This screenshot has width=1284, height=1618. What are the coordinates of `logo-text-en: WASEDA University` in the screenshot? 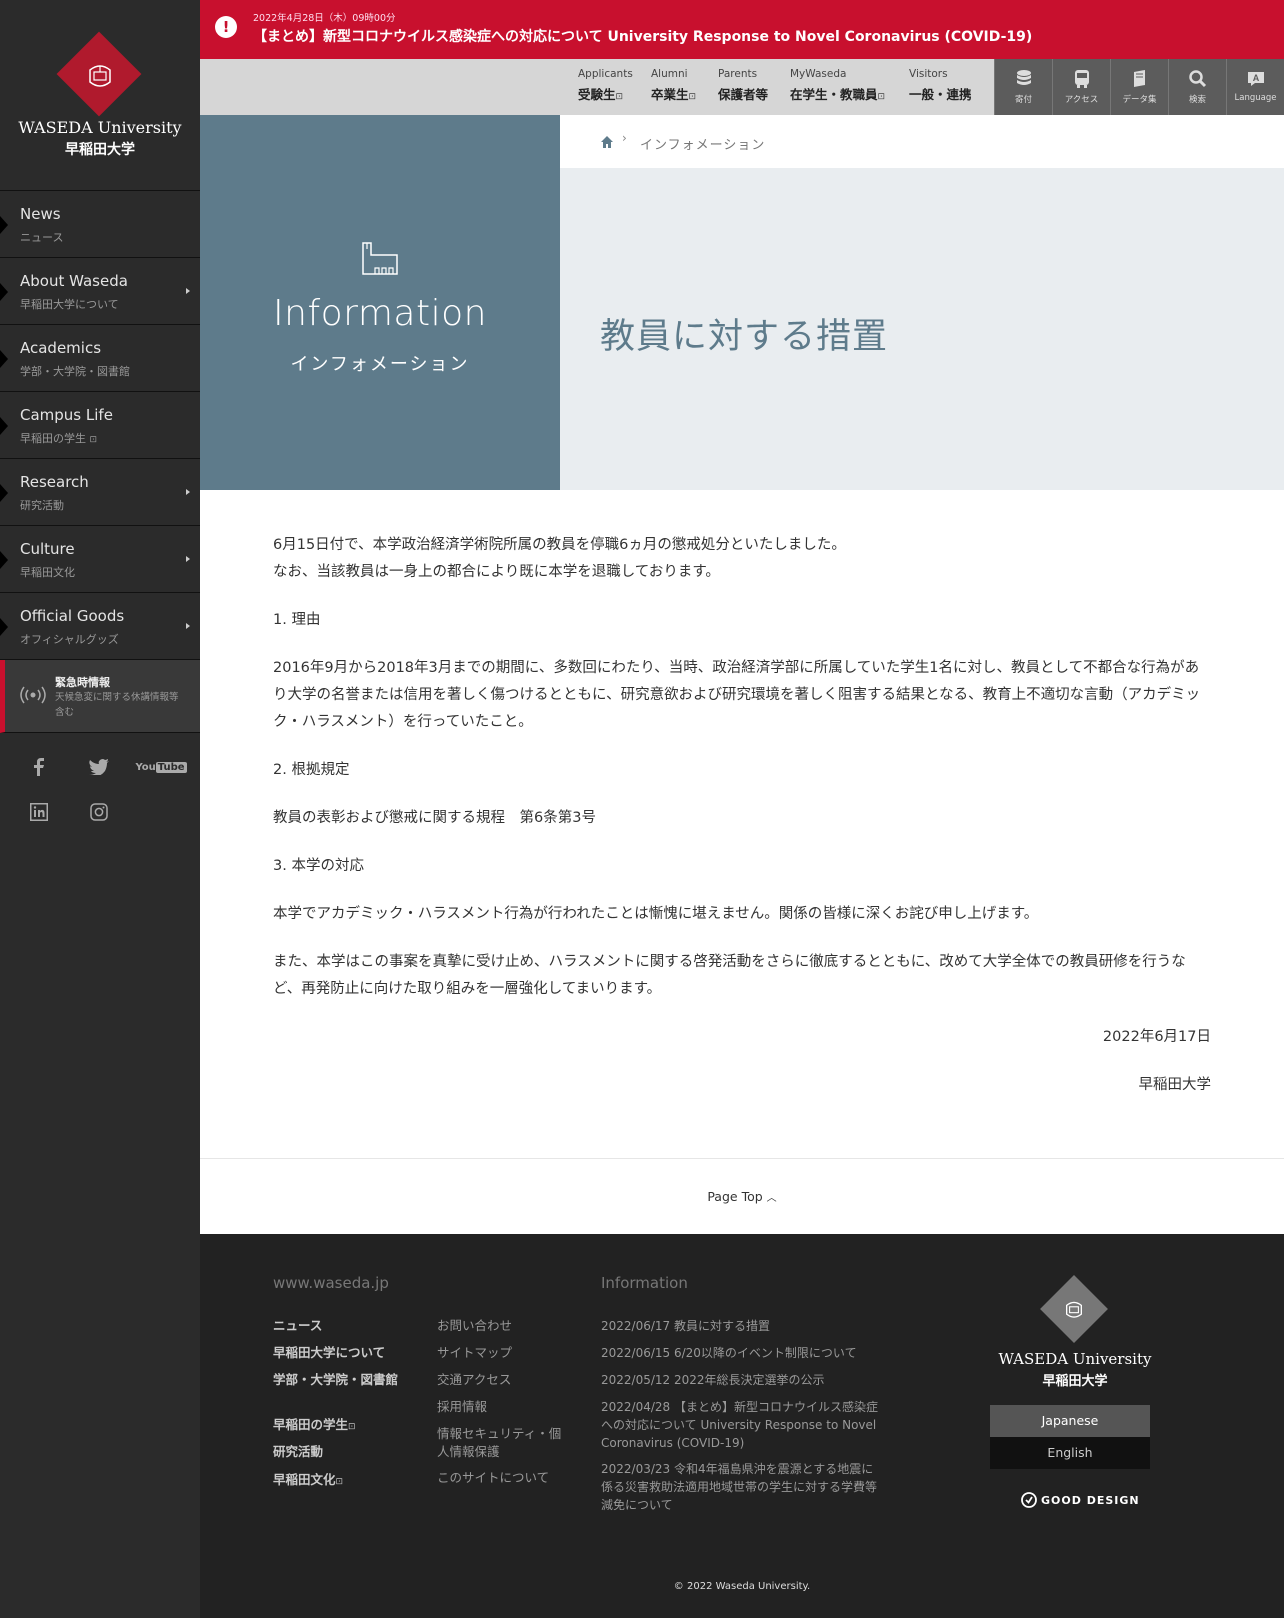 It's located at (100, 127).